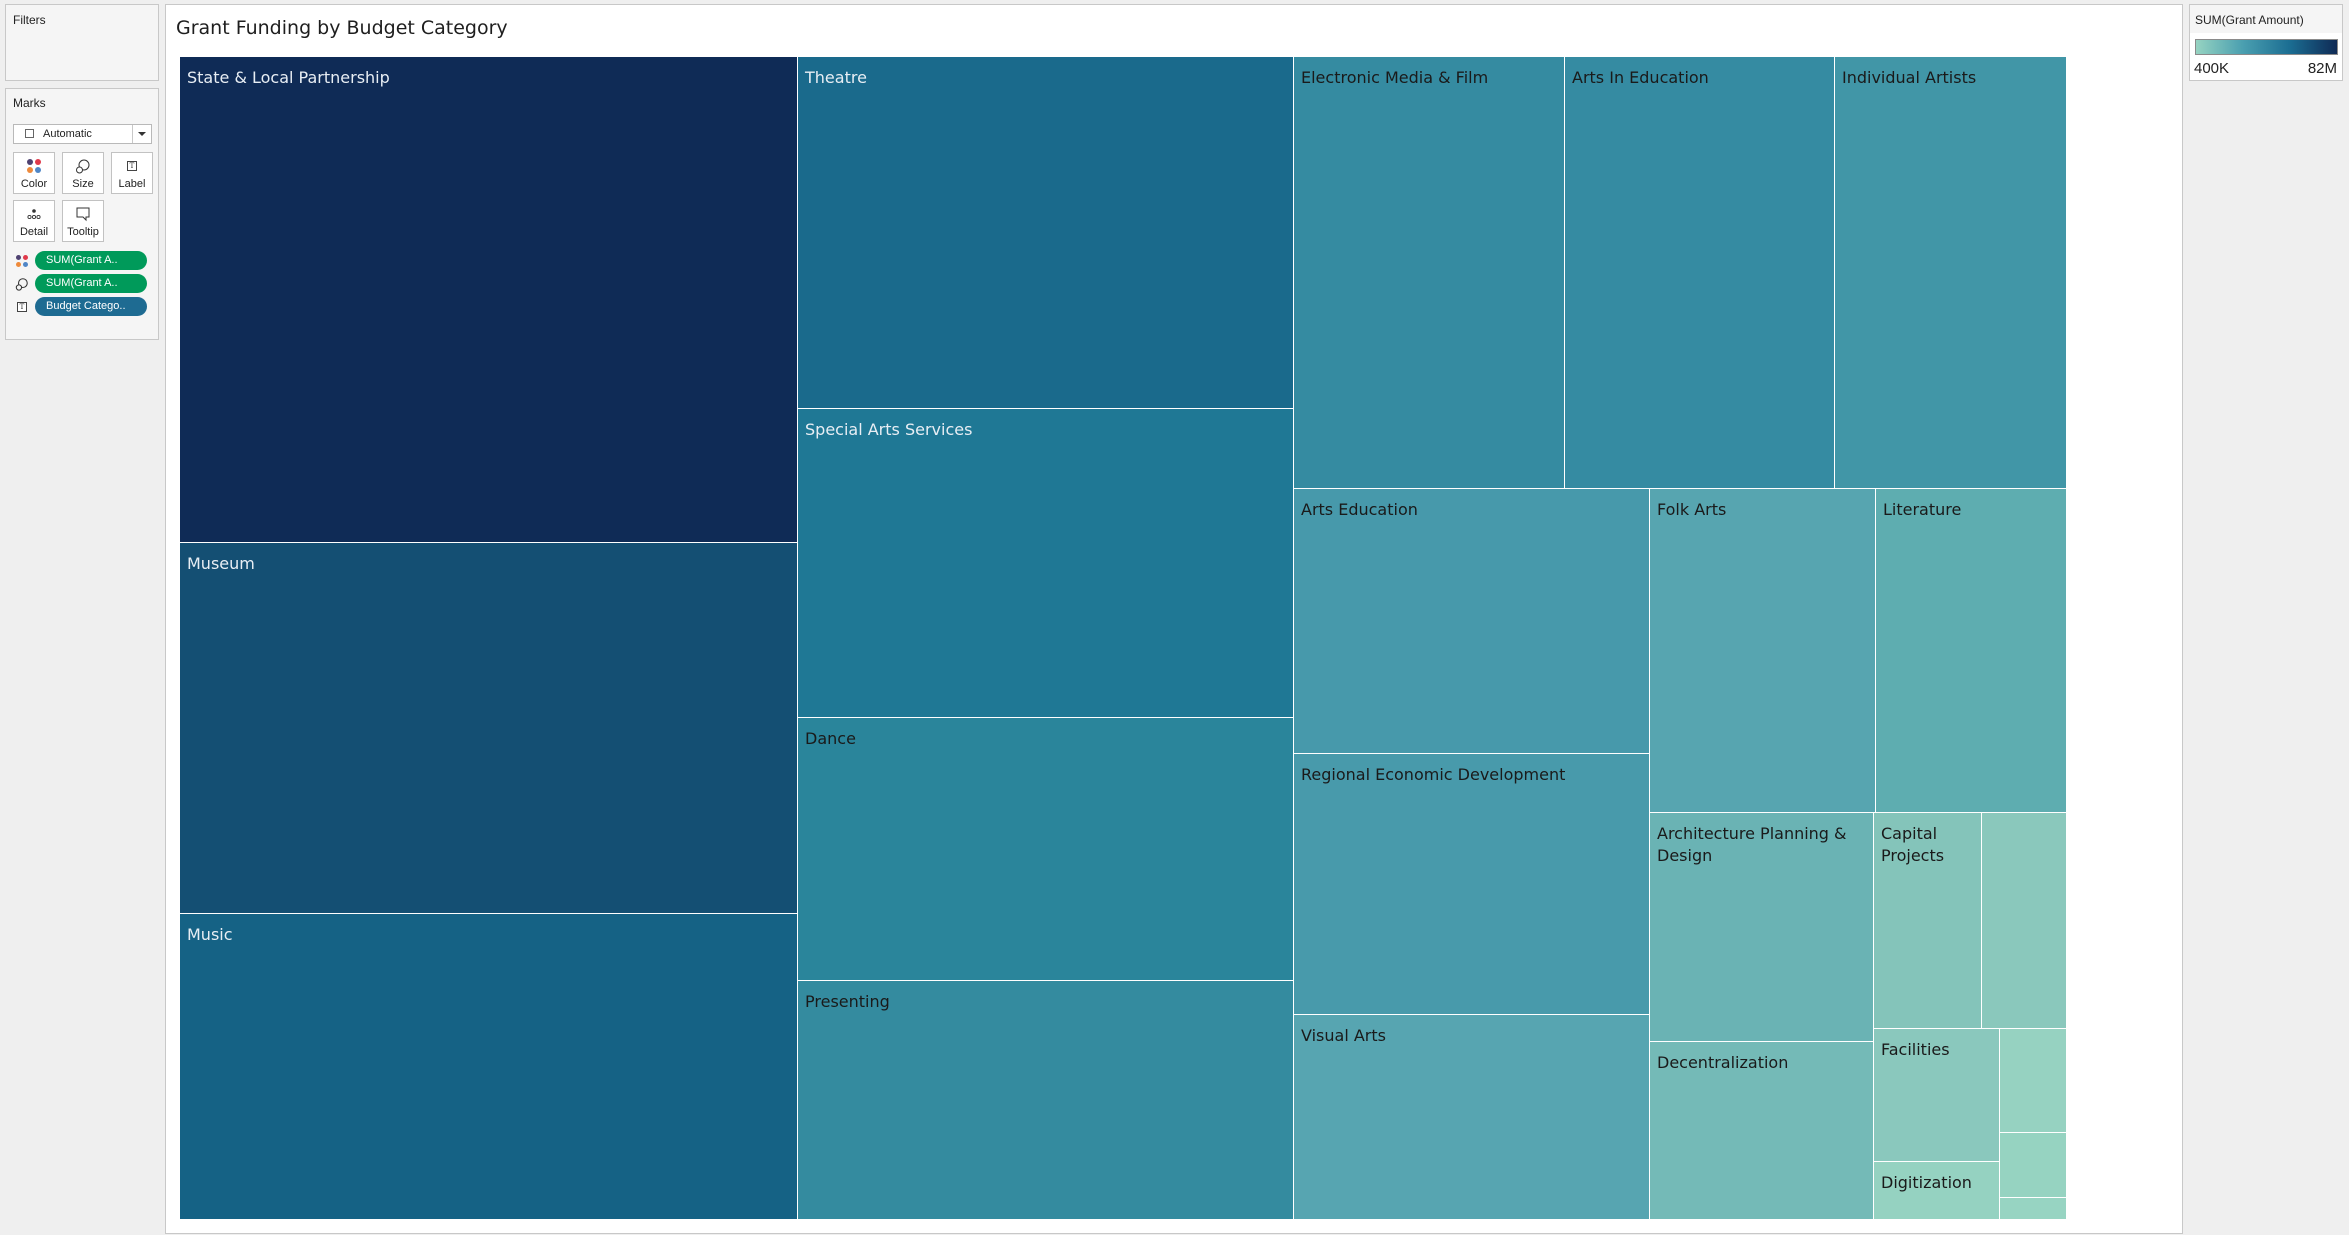 Image resolution: width=2349 pixels, height=1235 pixels. I want to click on treemap-tile-special-arts-services: Special Arts Services, so click(1046, 563).